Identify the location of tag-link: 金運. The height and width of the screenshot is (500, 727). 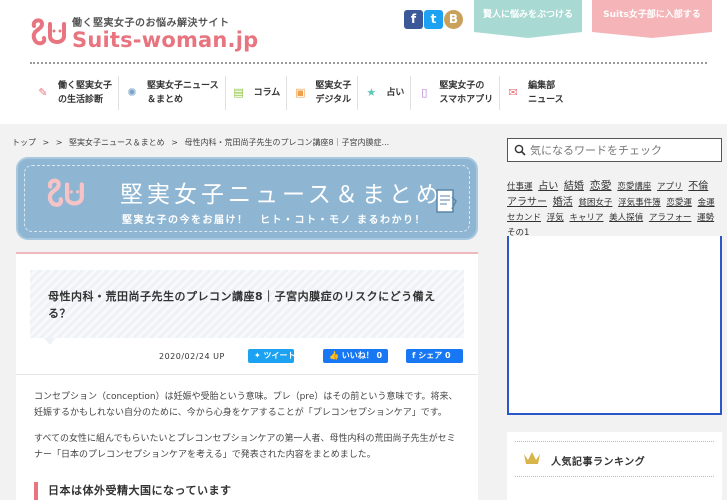
(706, 203).